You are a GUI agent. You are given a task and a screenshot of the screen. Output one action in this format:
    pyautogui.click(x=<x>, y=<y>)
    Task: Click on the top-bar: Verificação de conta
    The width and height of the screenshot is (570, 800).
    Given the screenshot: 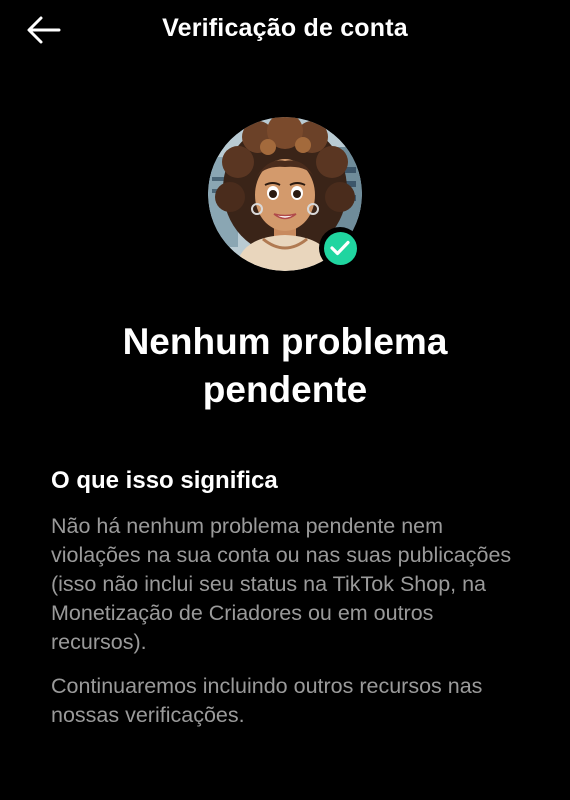 What is the action you would take?
    pyautogui.click(x=285, y=32)
    